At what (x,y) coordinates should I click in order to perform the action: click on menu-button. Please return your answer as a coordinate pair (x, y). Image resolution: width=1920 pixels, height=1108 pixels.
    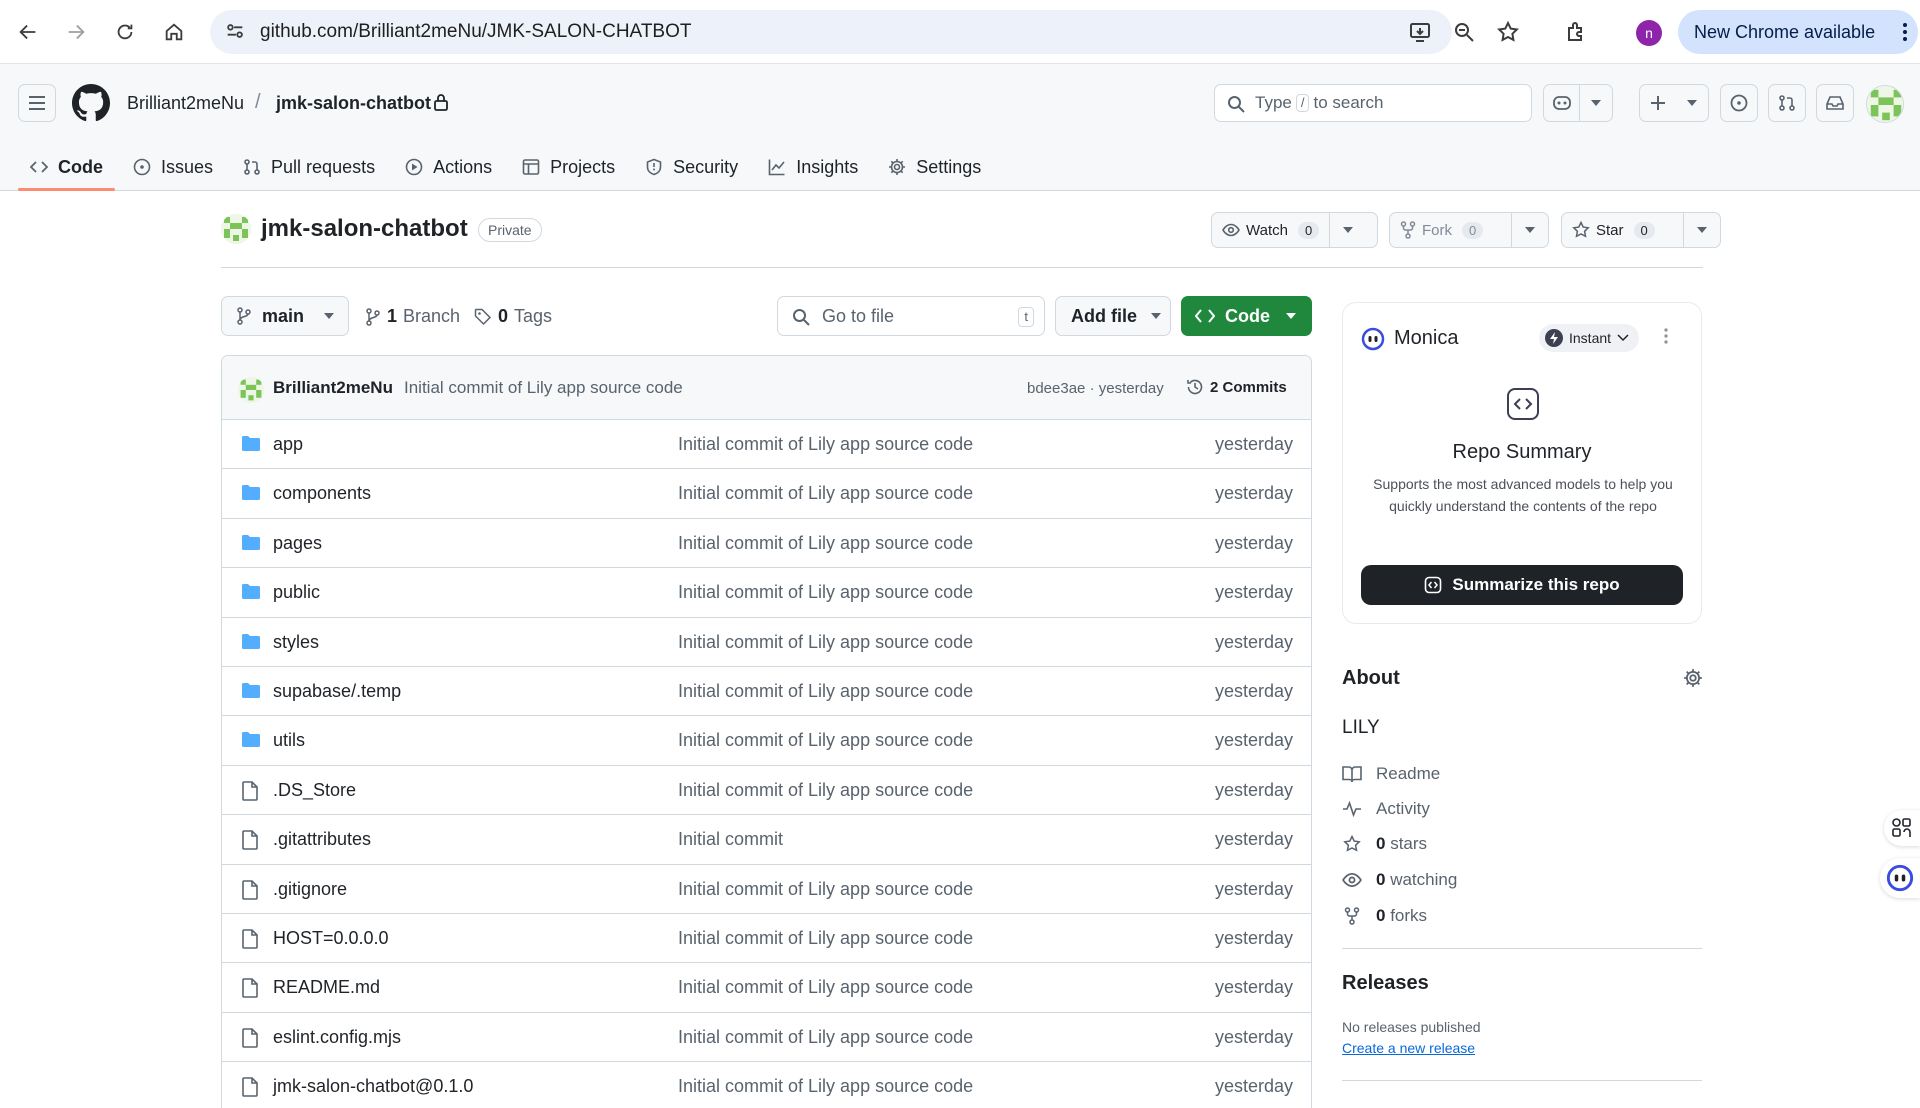
    Looking at the image, I should click on (37, 103).